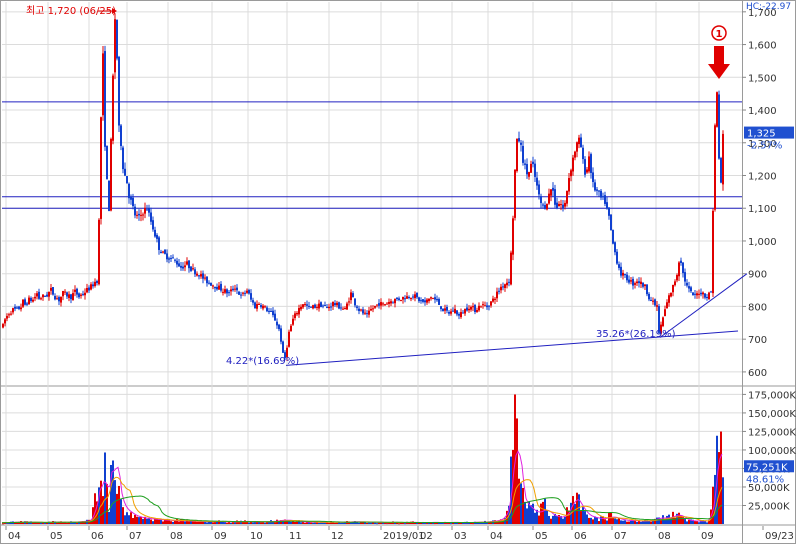 This screenshot has height=548, width=796. What do you see at coordinates (56, 536) in the screenshot?
I see `x-tick-label: 05` at bounding box center [56, 536].